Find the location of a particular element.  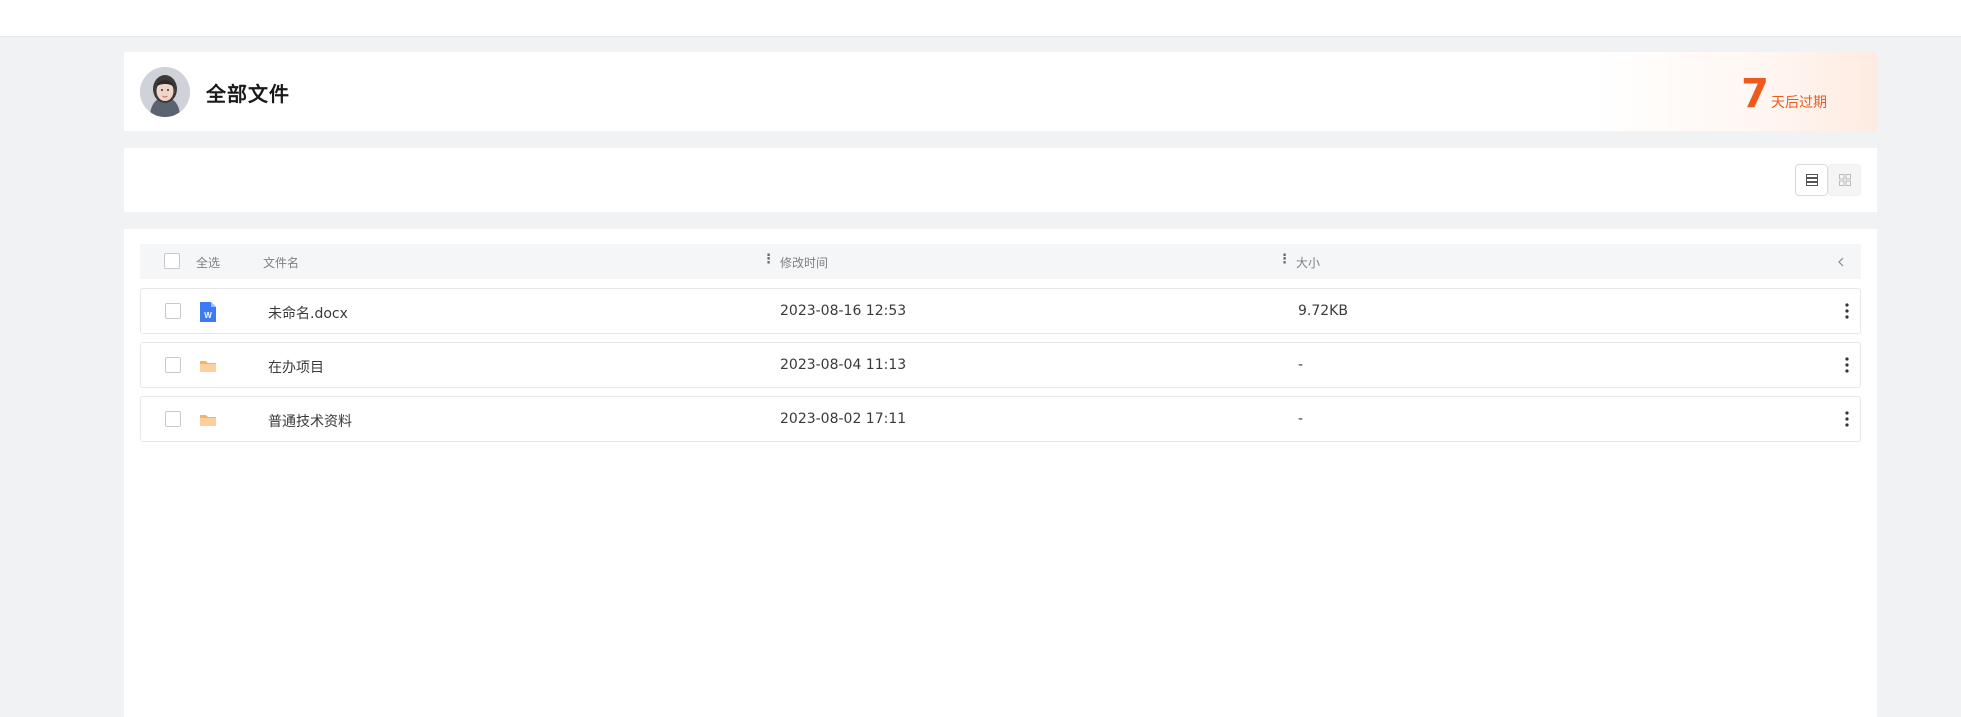

file-modified: 2023-08-16 12:53 is located at coordinates (843, 311).